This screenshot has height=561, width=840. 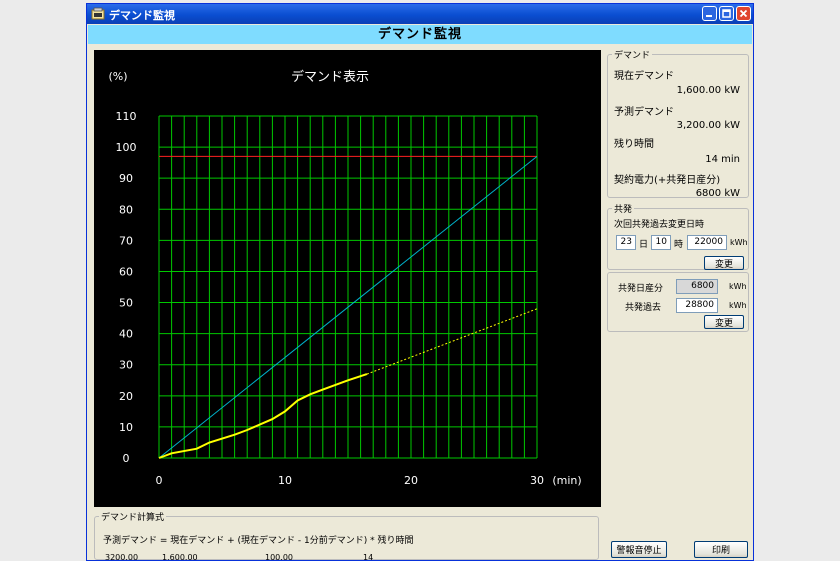 I want to click on contract-power-label: 契約電力(+共発日産分), so click(x=667, y=180).